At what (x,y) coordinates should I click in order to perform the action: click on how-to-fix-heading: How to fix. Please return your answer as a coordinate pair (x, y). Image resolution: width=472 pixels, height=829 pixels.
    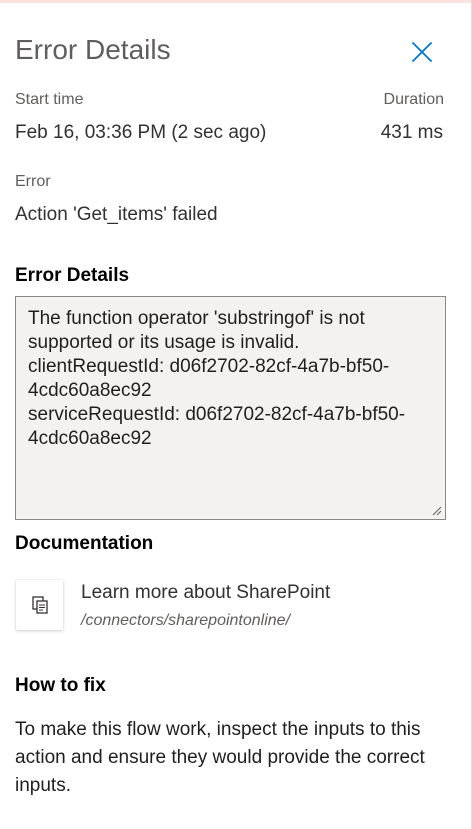
    Looking at the image, I should click on (60, 685).